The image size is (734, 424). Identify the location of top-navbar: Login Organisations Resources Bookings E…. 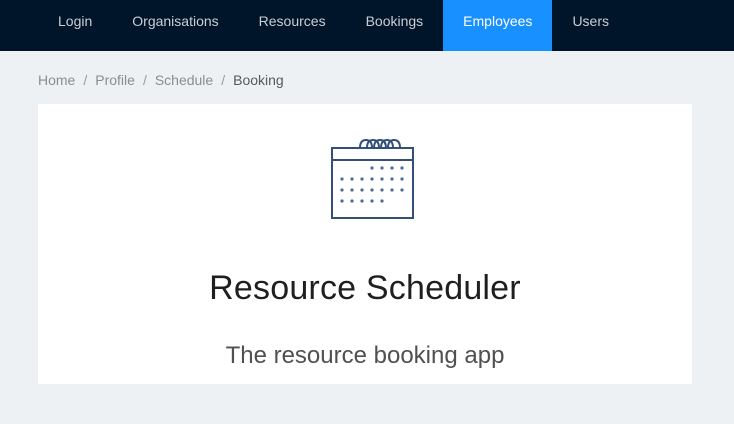
(367, 25).